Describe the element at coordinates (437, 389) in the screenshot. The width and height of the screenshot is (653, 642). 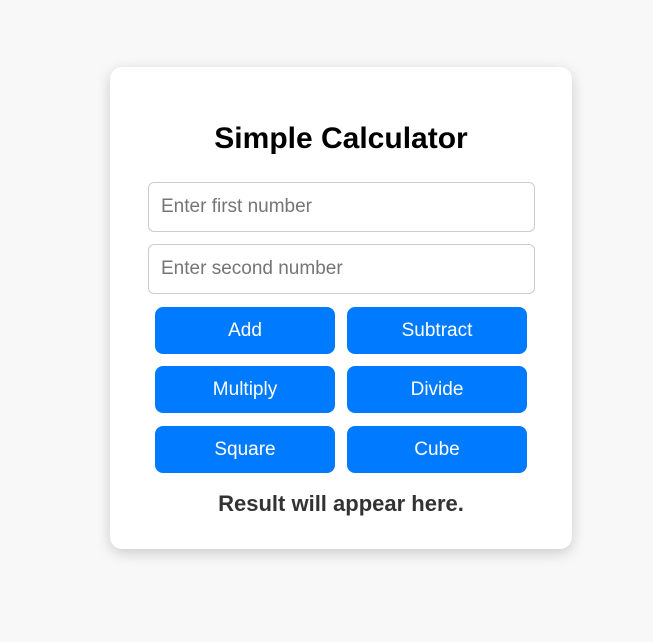
I see `divide-button: Divide` at that location.